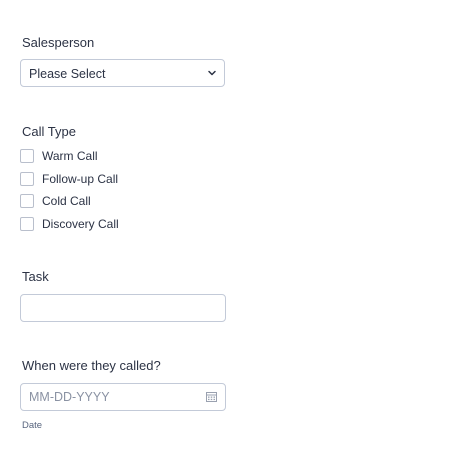 Image resolution: width=474 pixels, height=458 pixels. Describe the element at coordinates (66, 201) in the screenshot. I see `checkbox-label: Cold Call` at that location.